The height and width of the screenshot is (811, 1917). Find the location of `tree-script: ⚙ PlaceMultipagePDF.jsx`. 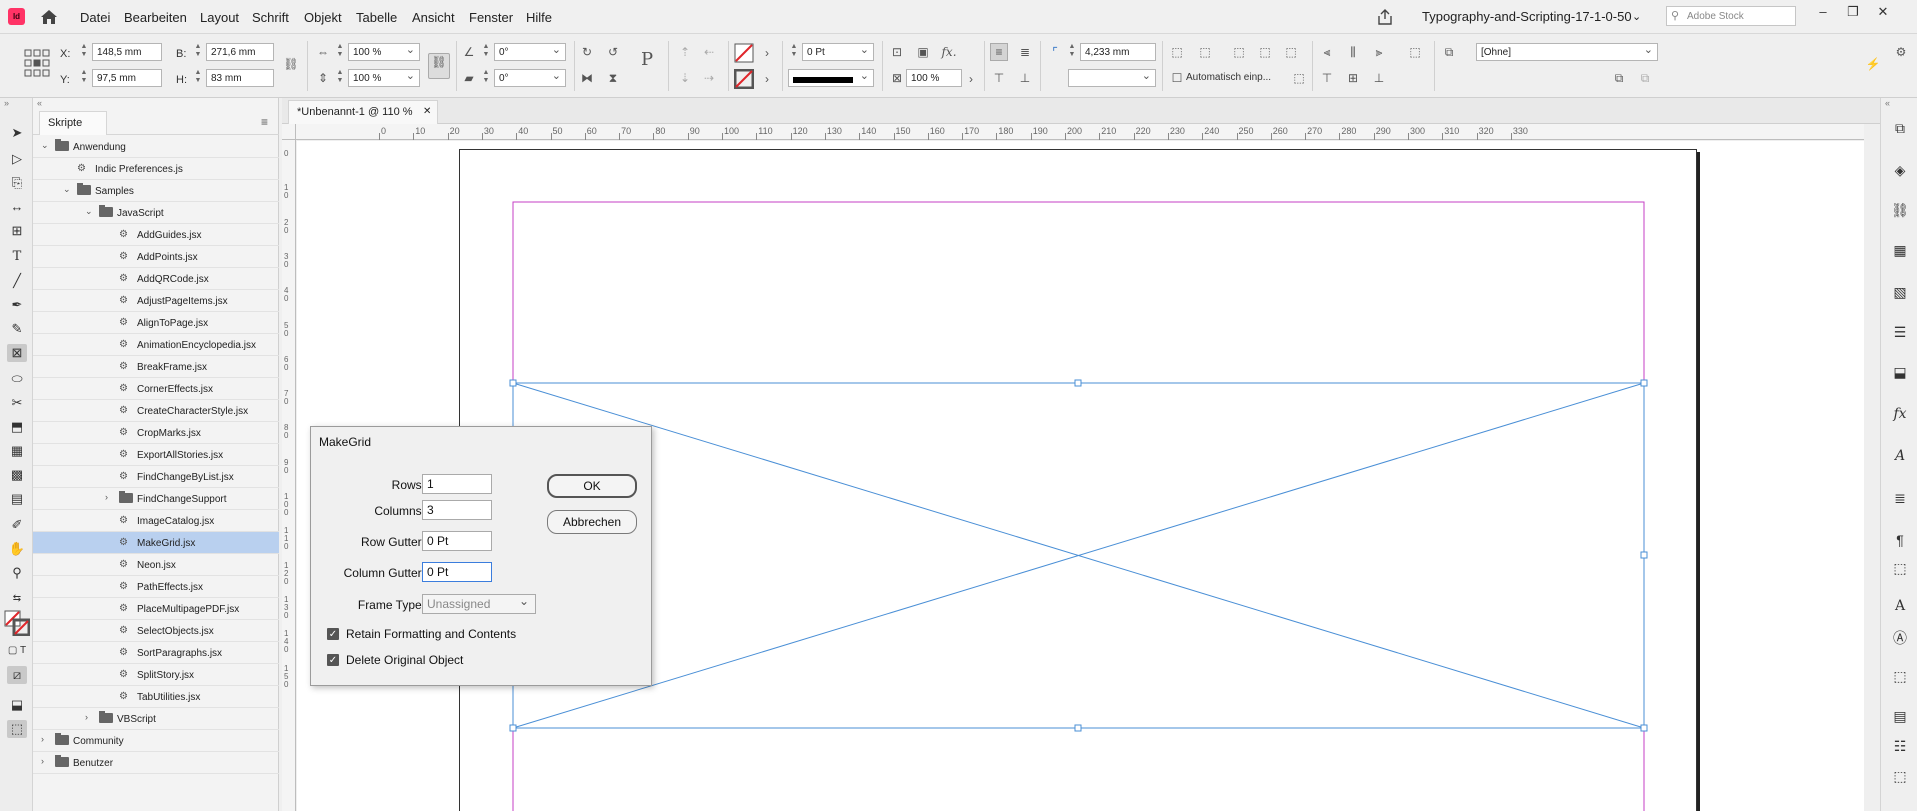

tree-script: ⚙ PlaceMultipagePDF.jsx is located at coordinates (156, 609).